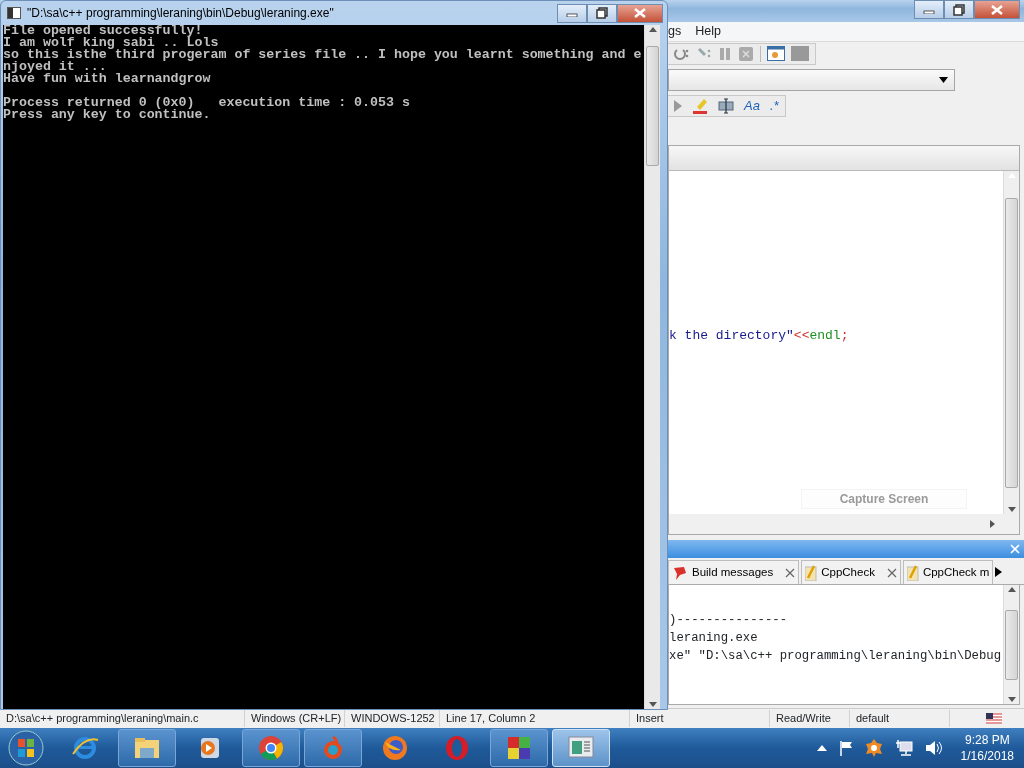 This screenshot has height=768, width=1024. What do you see at coordinates (323, 55) in the screenshot?
I see `console-line: so this isthe third progeram of series file .. I hope you learnt something and e` at bounding box center [323, 55].